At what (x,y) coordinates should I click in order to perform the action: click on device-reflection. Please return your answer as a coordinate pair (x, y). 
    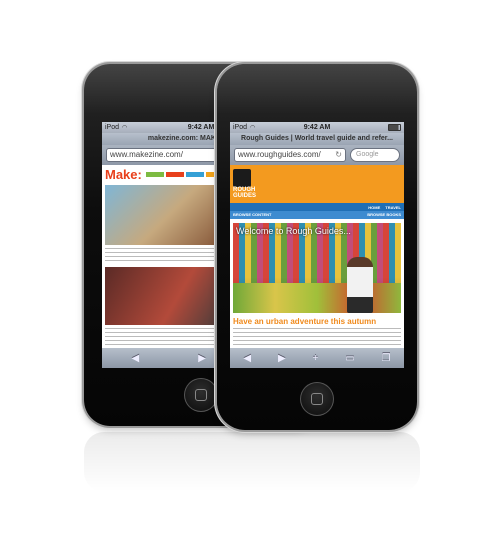
    Looking at the image, I should click on (252, 462).